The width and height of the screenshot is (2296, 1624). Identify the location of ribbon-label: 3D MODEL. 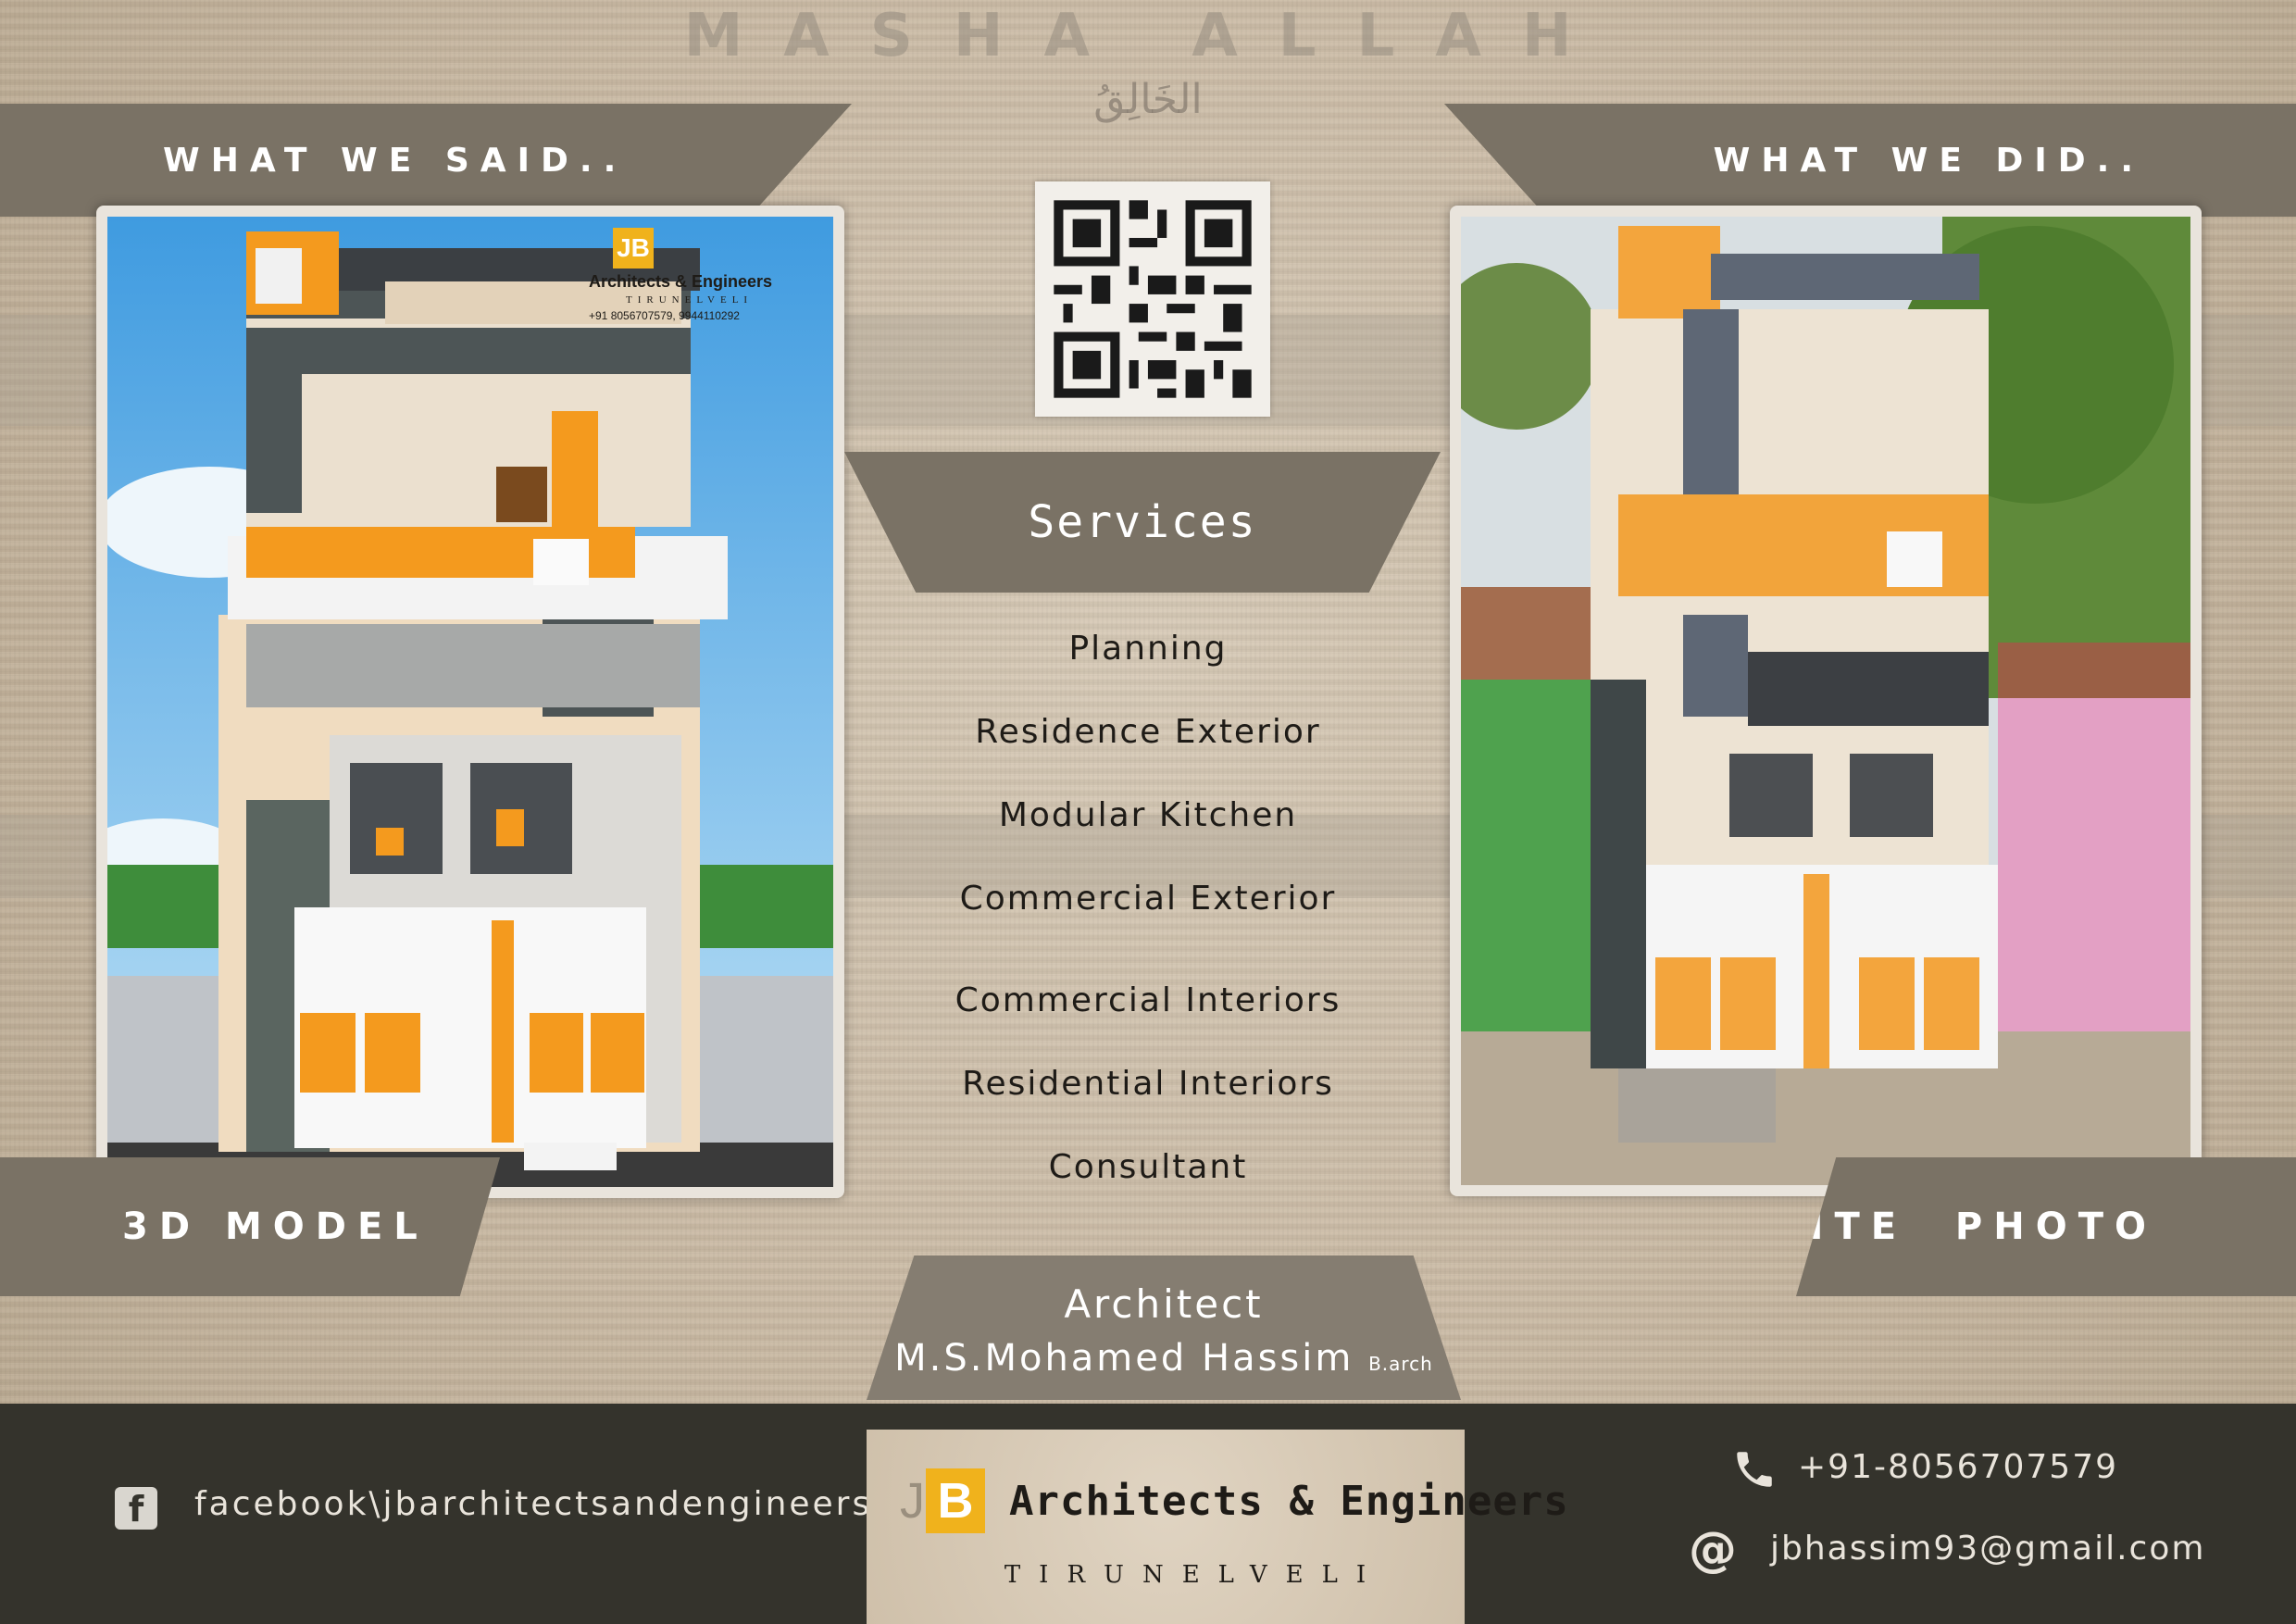
(275, 1227).